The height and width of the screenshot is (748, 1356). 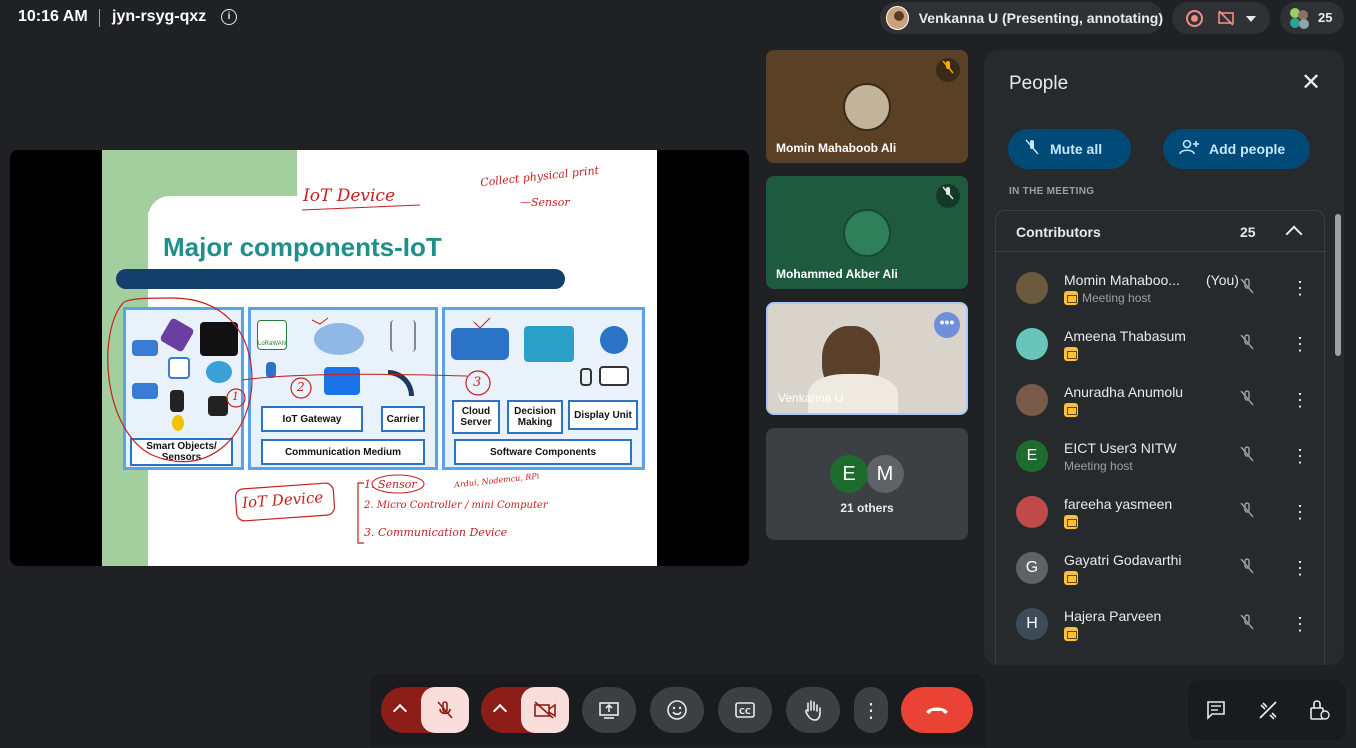 What do you see at coordinates (390, 484) in the screenshot?
I see `annotation-list-1: 1. Sensor` at bounding box center [390, 484].